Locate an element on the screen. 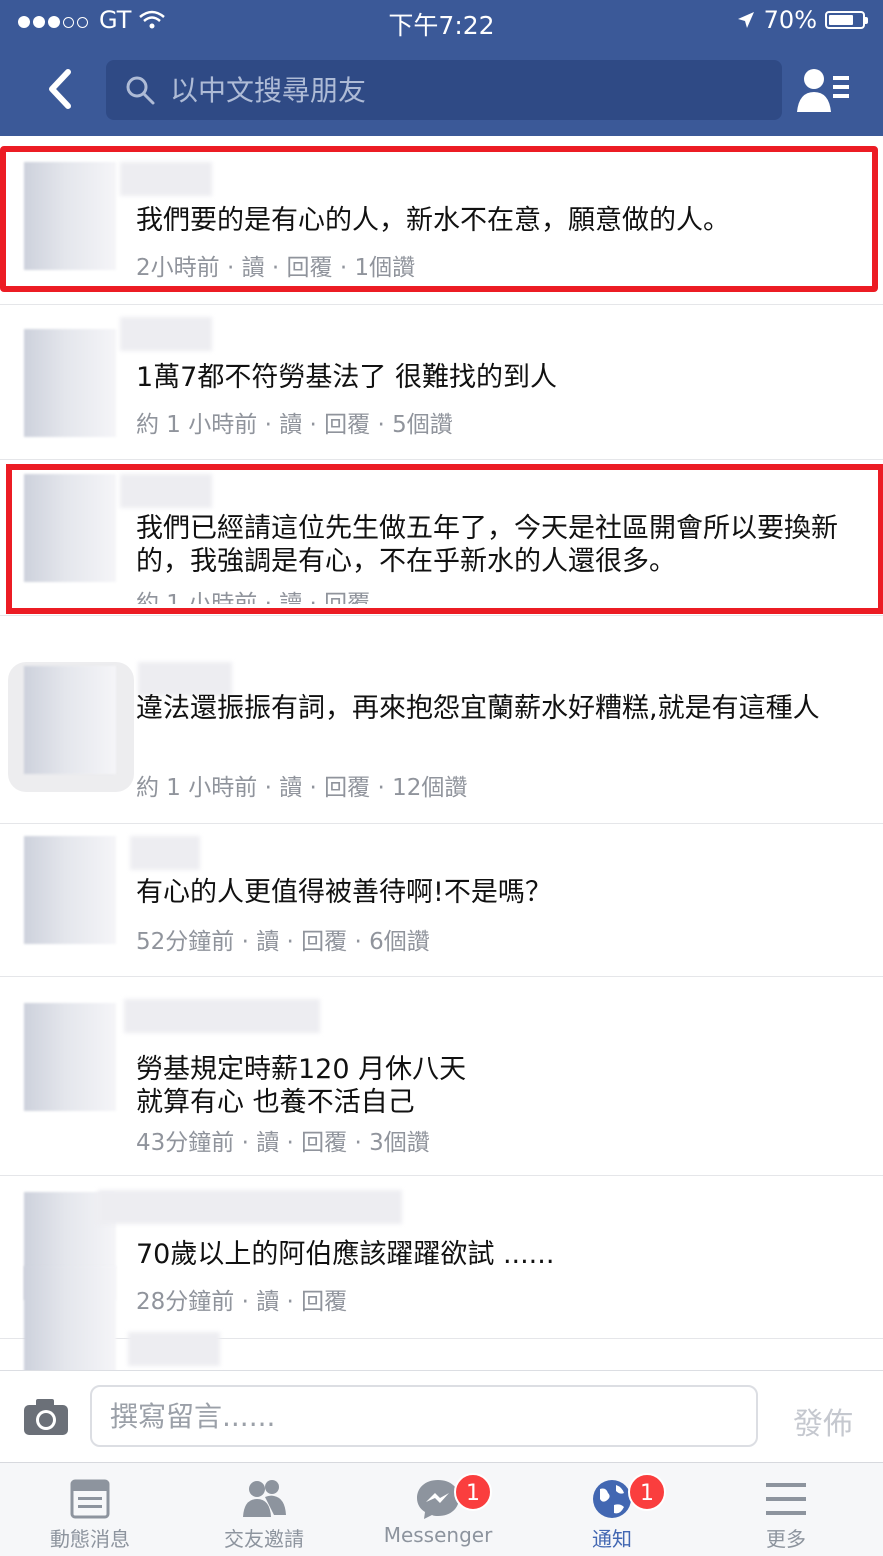  comment-composer: 發佈 is located at coordinates (441, 1416).